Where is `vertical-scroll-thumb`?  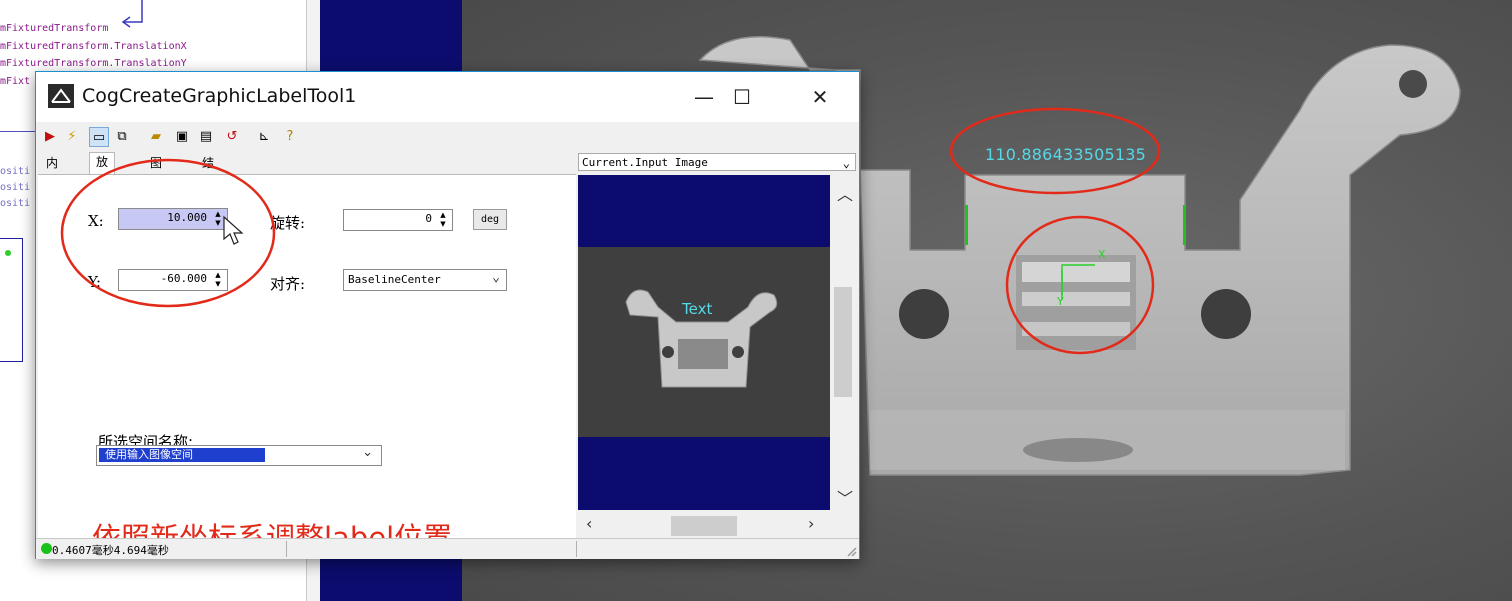
vertical-scroll-thumb is located at coordinates (843, 342).